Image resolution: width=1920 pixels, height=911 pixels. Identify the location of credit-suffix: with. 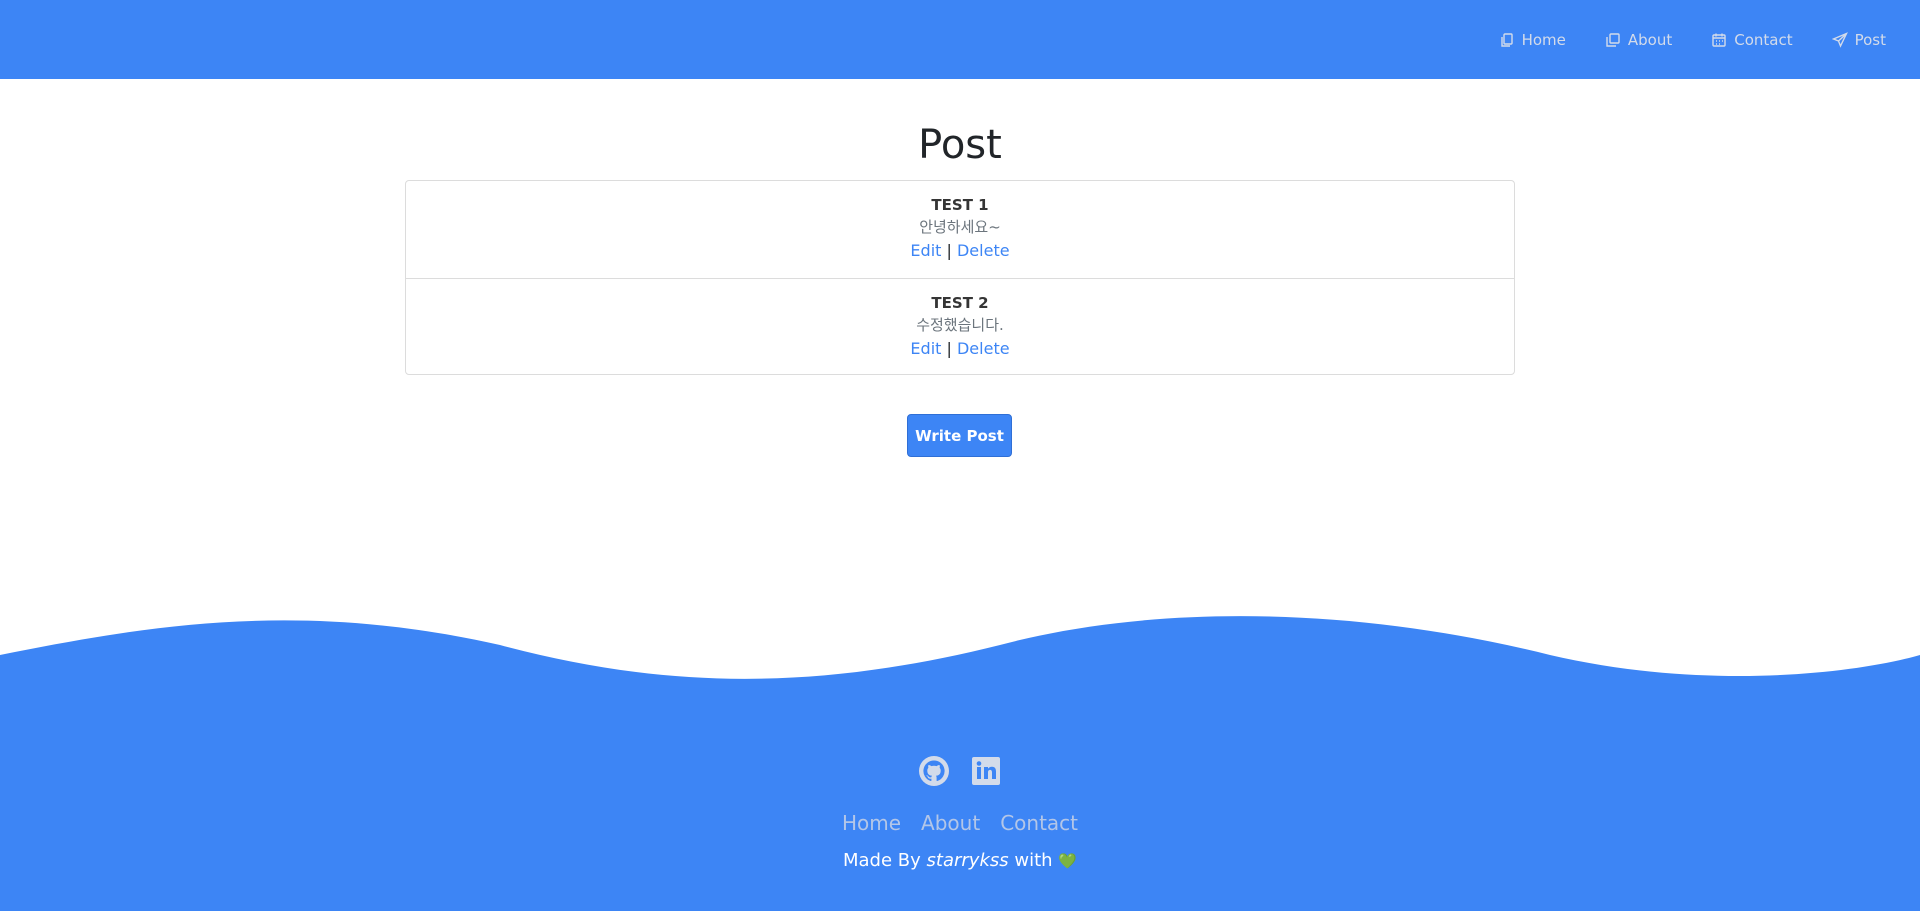
(1033, 860).